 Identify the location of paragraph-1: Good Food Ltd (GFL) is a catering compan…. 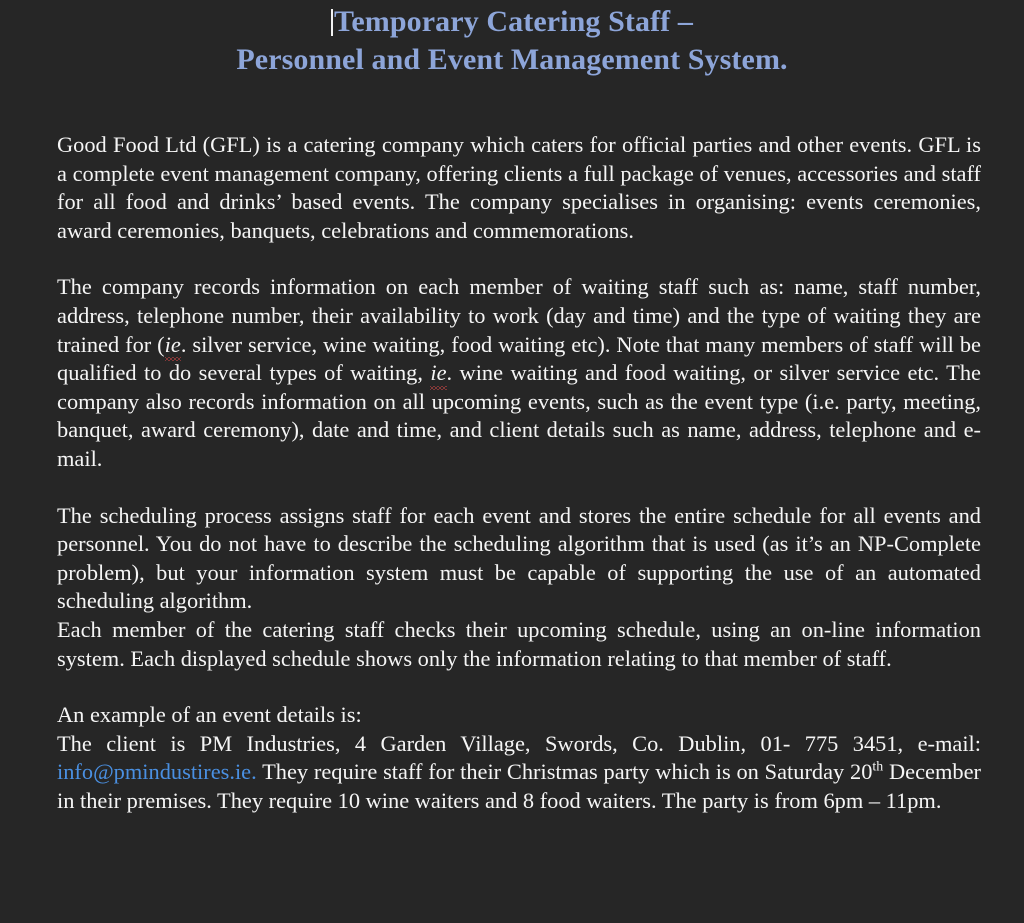
(519, 187).